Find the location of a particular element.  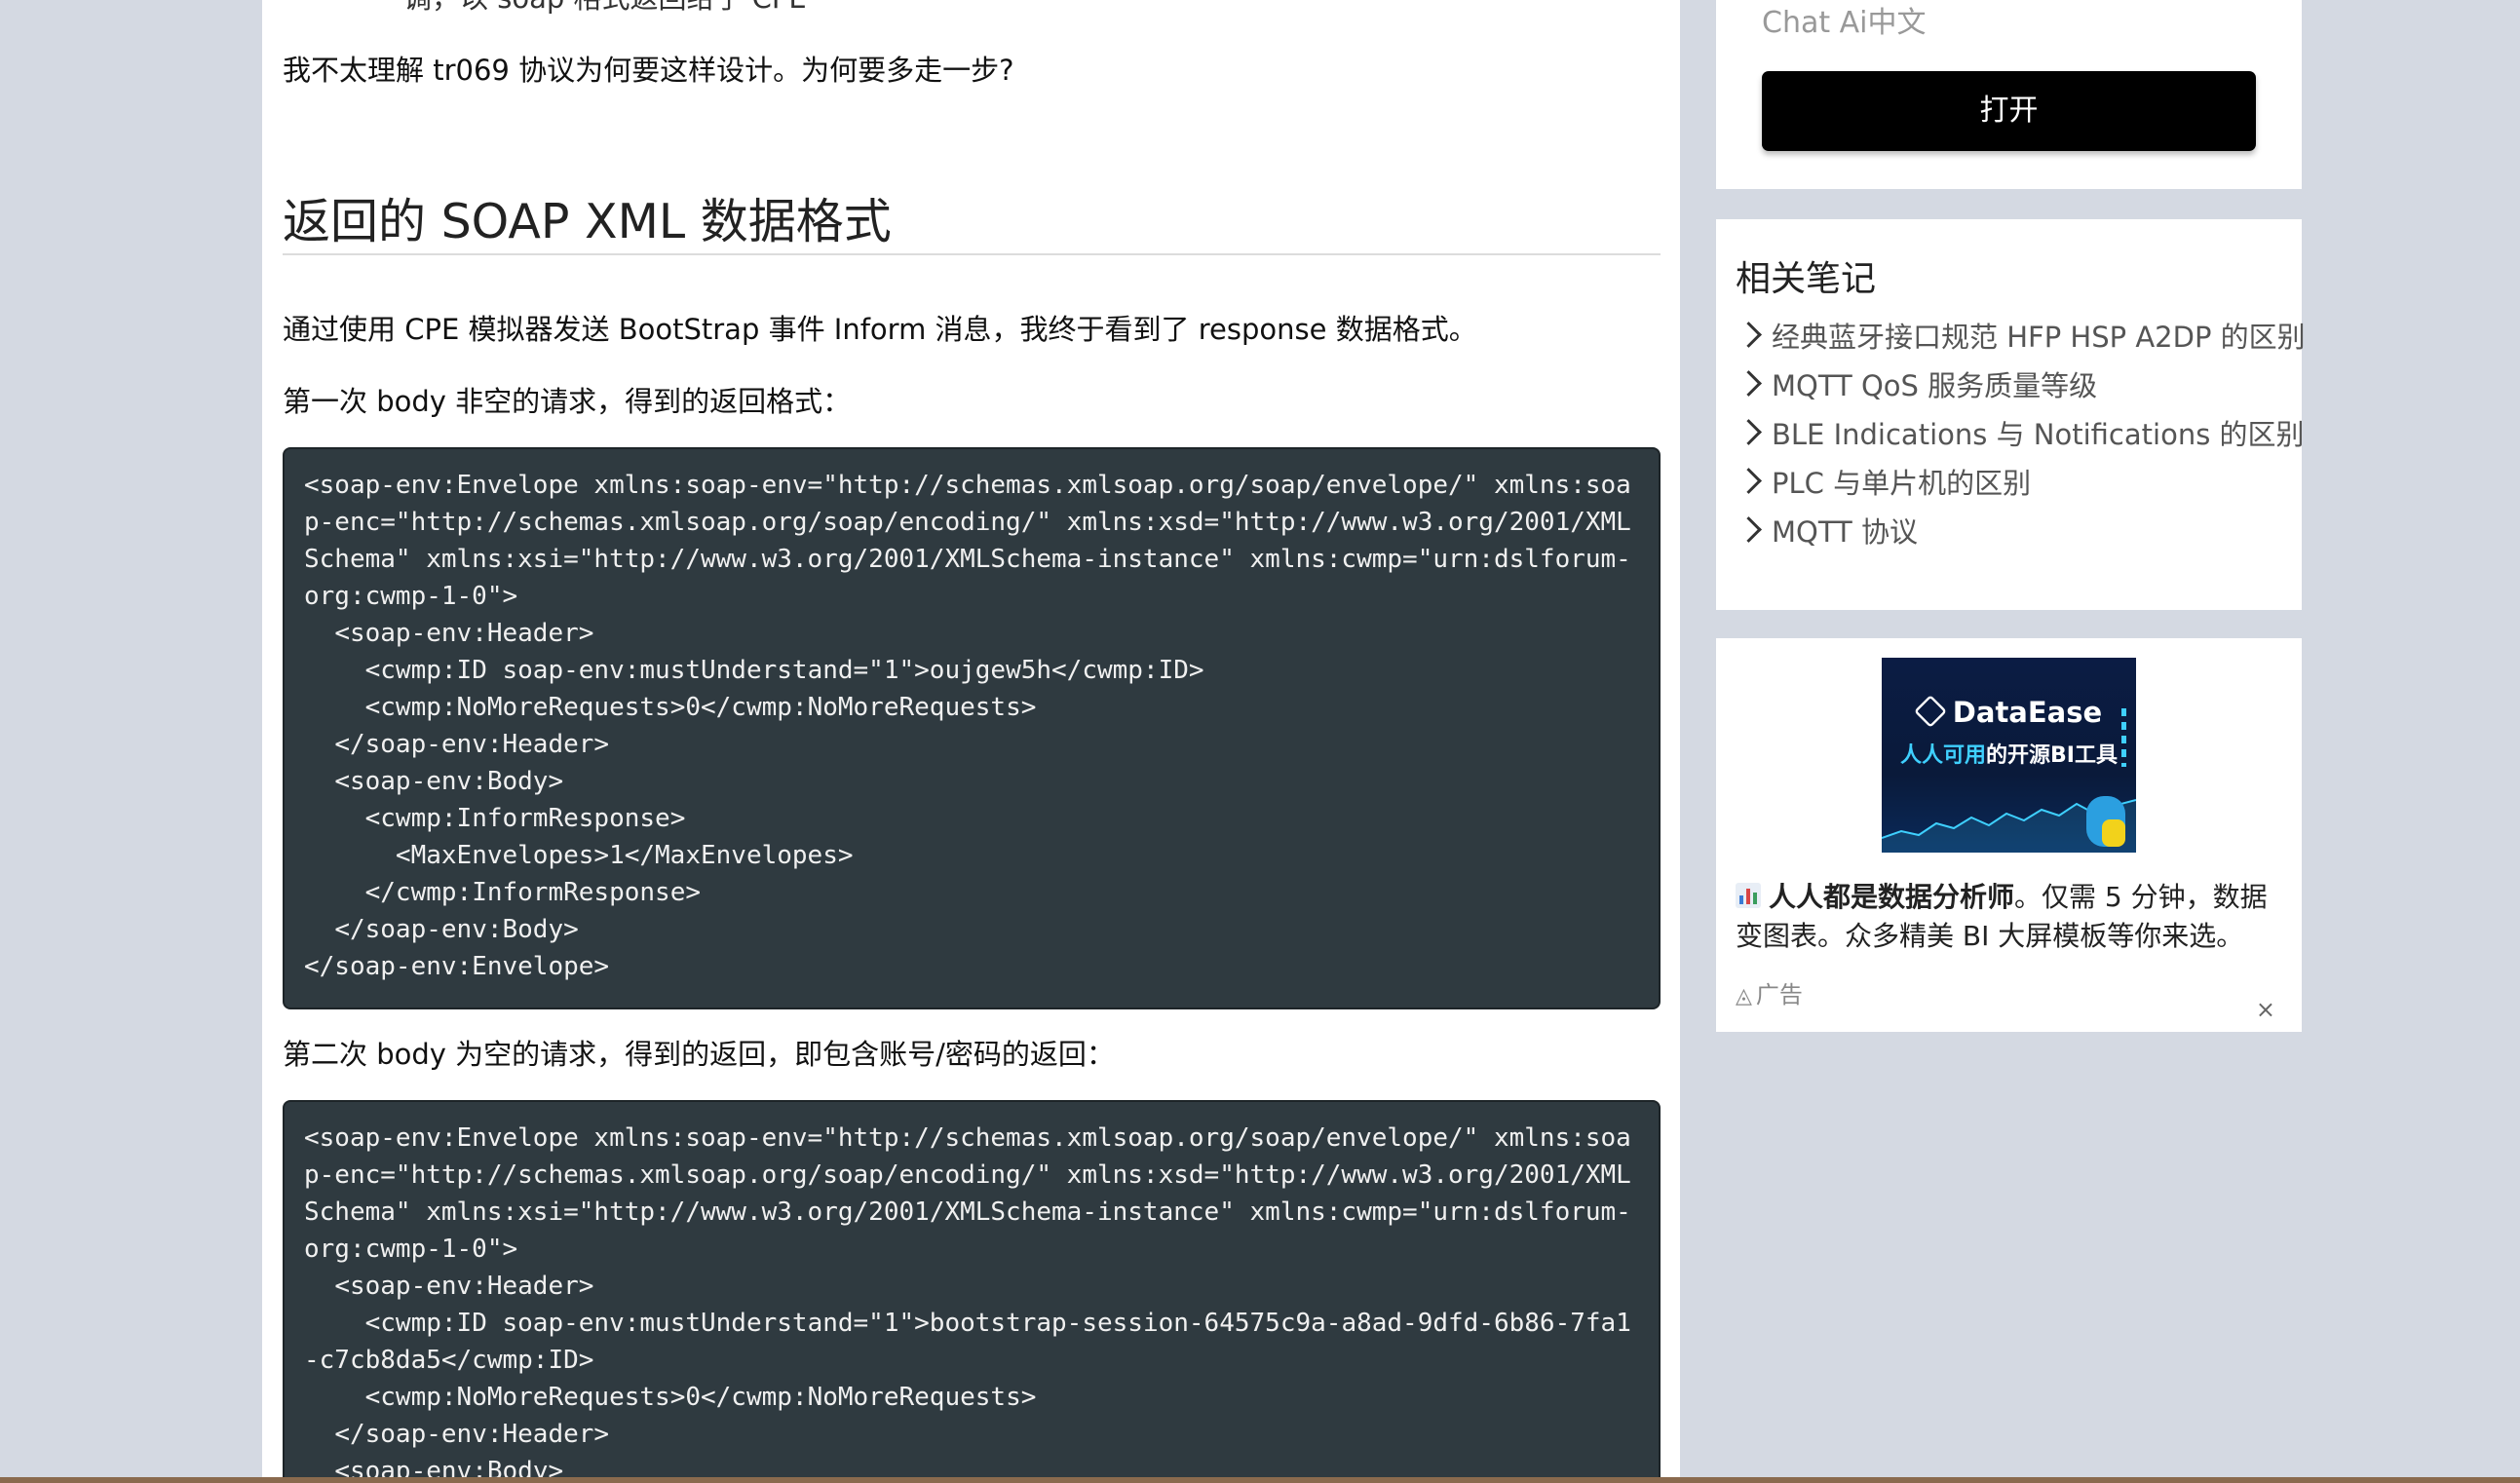

related-note-label: MQTT QoS 服务质量等级 is located at coordinates (1935, 385).